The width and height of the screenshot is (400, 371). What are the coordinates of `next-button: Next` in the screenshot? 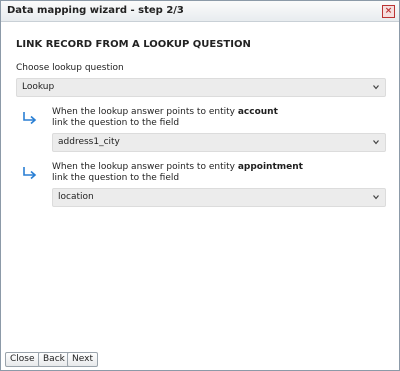 It's located at (82, 359).